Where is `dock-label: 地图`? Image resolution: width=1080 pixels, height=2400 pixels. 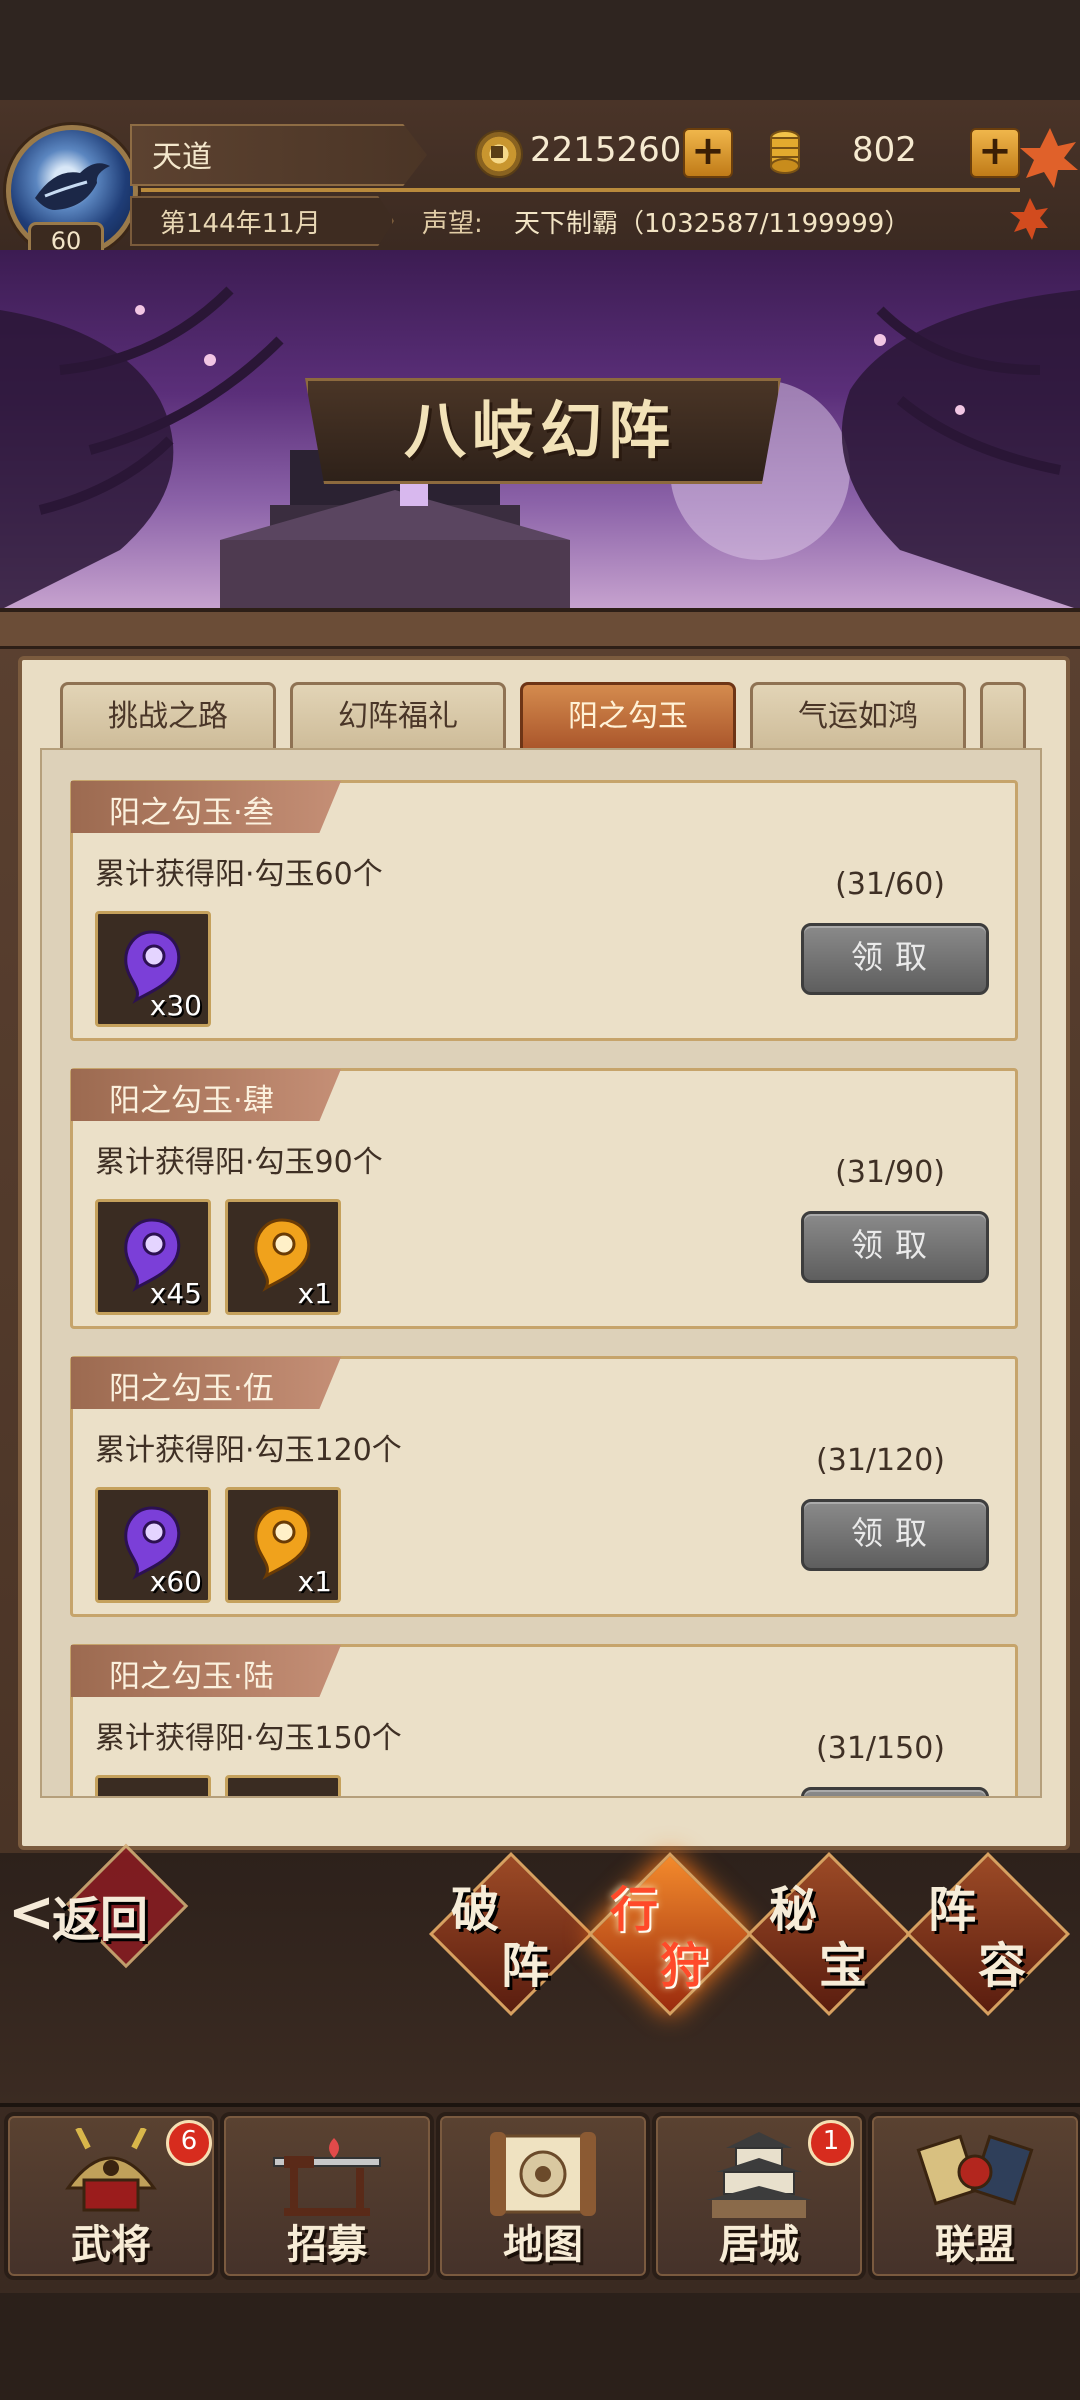
dock-label: 地图 is located at coordinates (543, 2244).